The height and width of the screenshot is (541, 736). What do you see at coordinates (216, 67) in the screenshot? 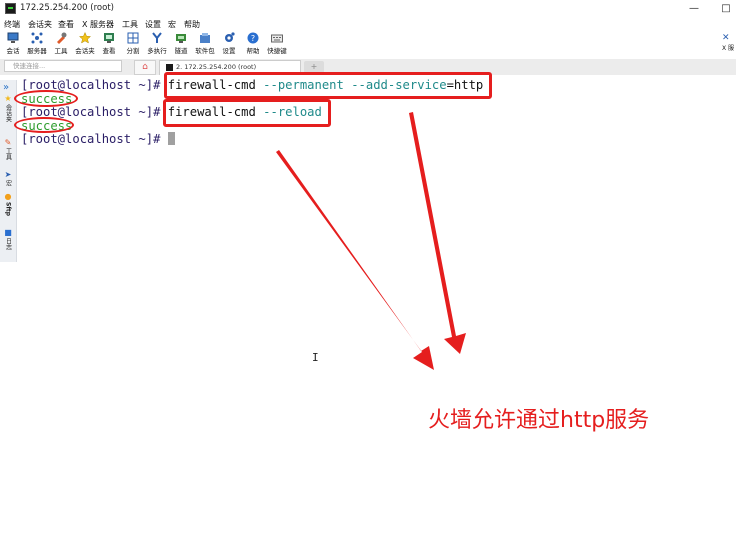
I see `tab-session-label: 2. 172.25.254.200 (root)` at bounding box center [216, 67].